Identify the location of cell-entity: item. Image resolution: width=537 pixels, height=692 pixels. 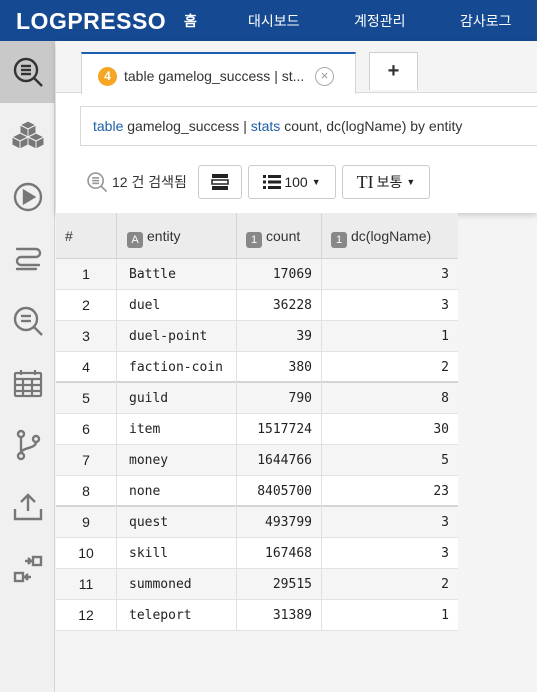
(176, 429).